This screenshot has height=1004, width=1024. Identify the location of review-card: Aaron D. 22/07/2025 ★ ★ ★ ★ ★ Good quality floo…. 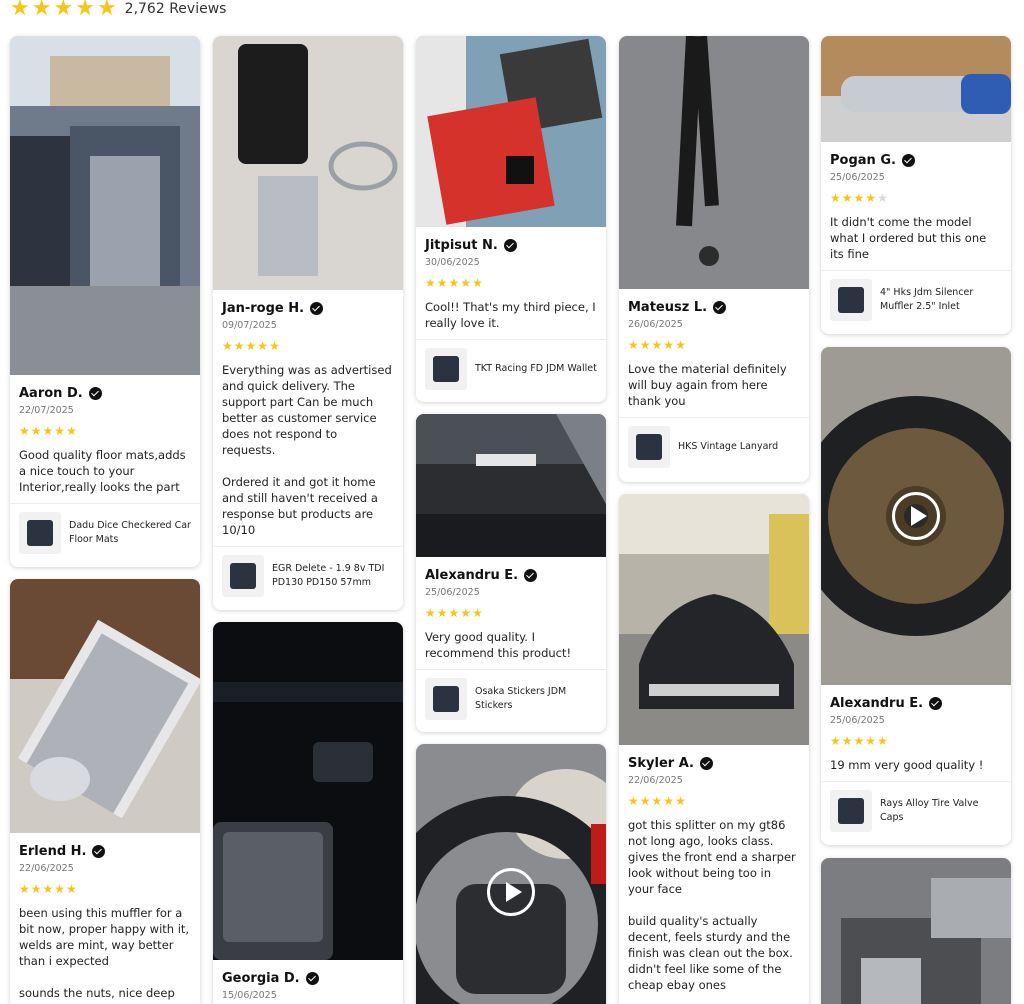
(105, 301).